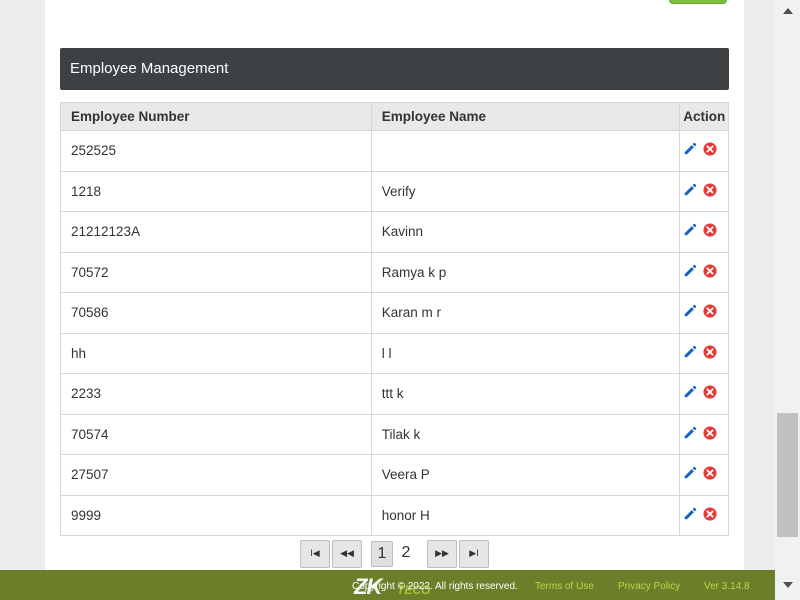  I want to click on table-row: 70586 Karan m r, so click(394, 313).